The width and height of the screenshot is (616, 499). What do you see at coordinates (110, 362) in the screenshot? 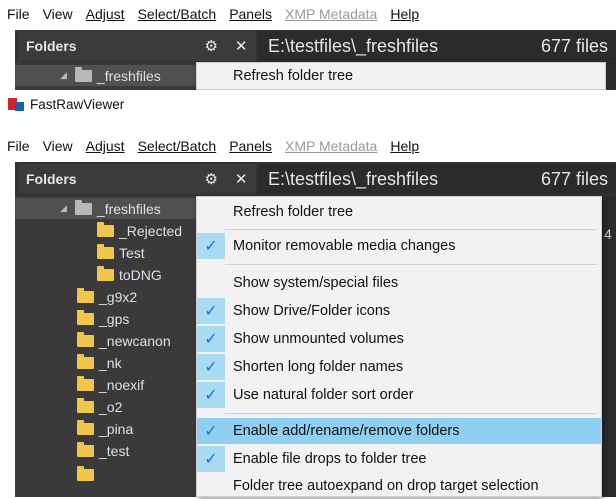
I see `tree-item-label: _nk` at bounding box center [110, 362].